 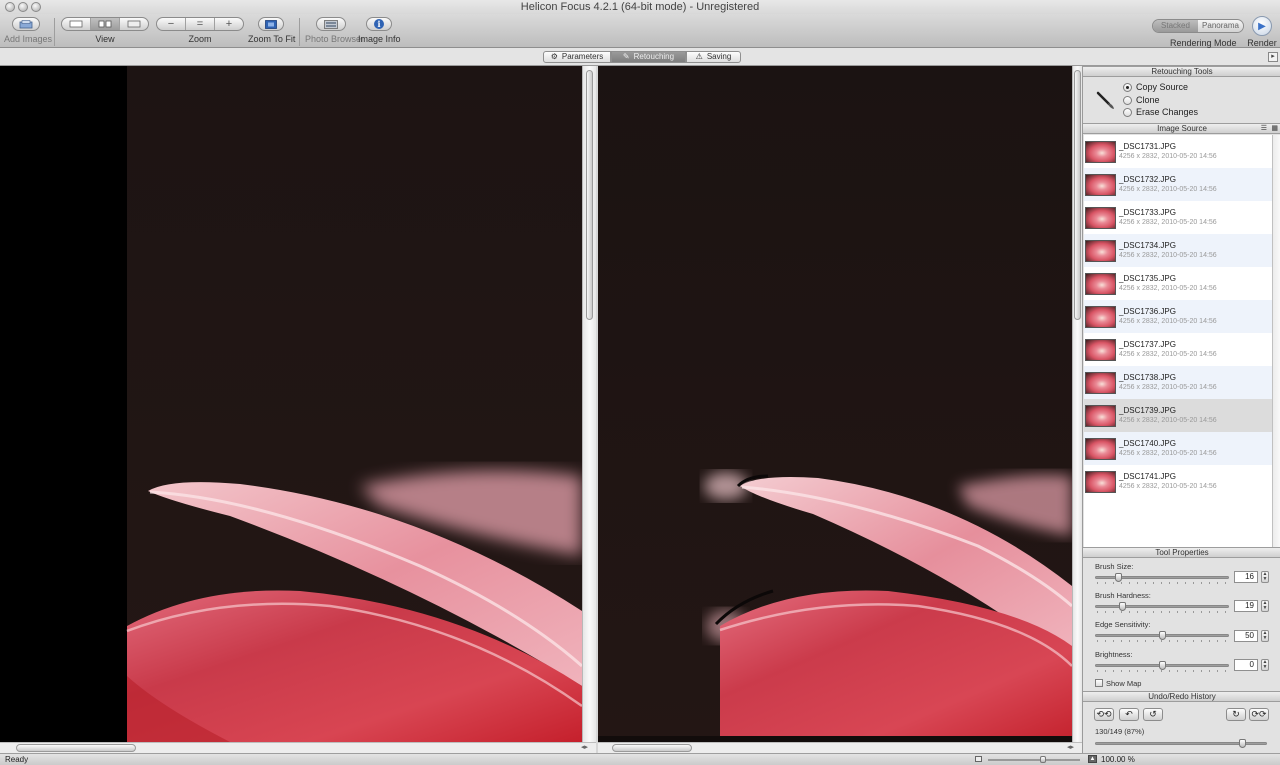 I want to click on source-horizontal-scrollbar: ◂▸, so click(x=298, y=747).